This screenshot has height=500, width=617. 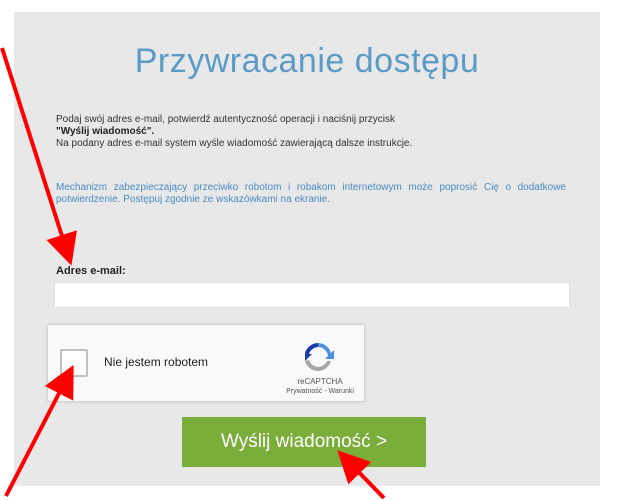 What do you see at coordinates (319, 357) in the screenshot?
I see `recaptcha-logo-icon` at bounding box center [319, 357].